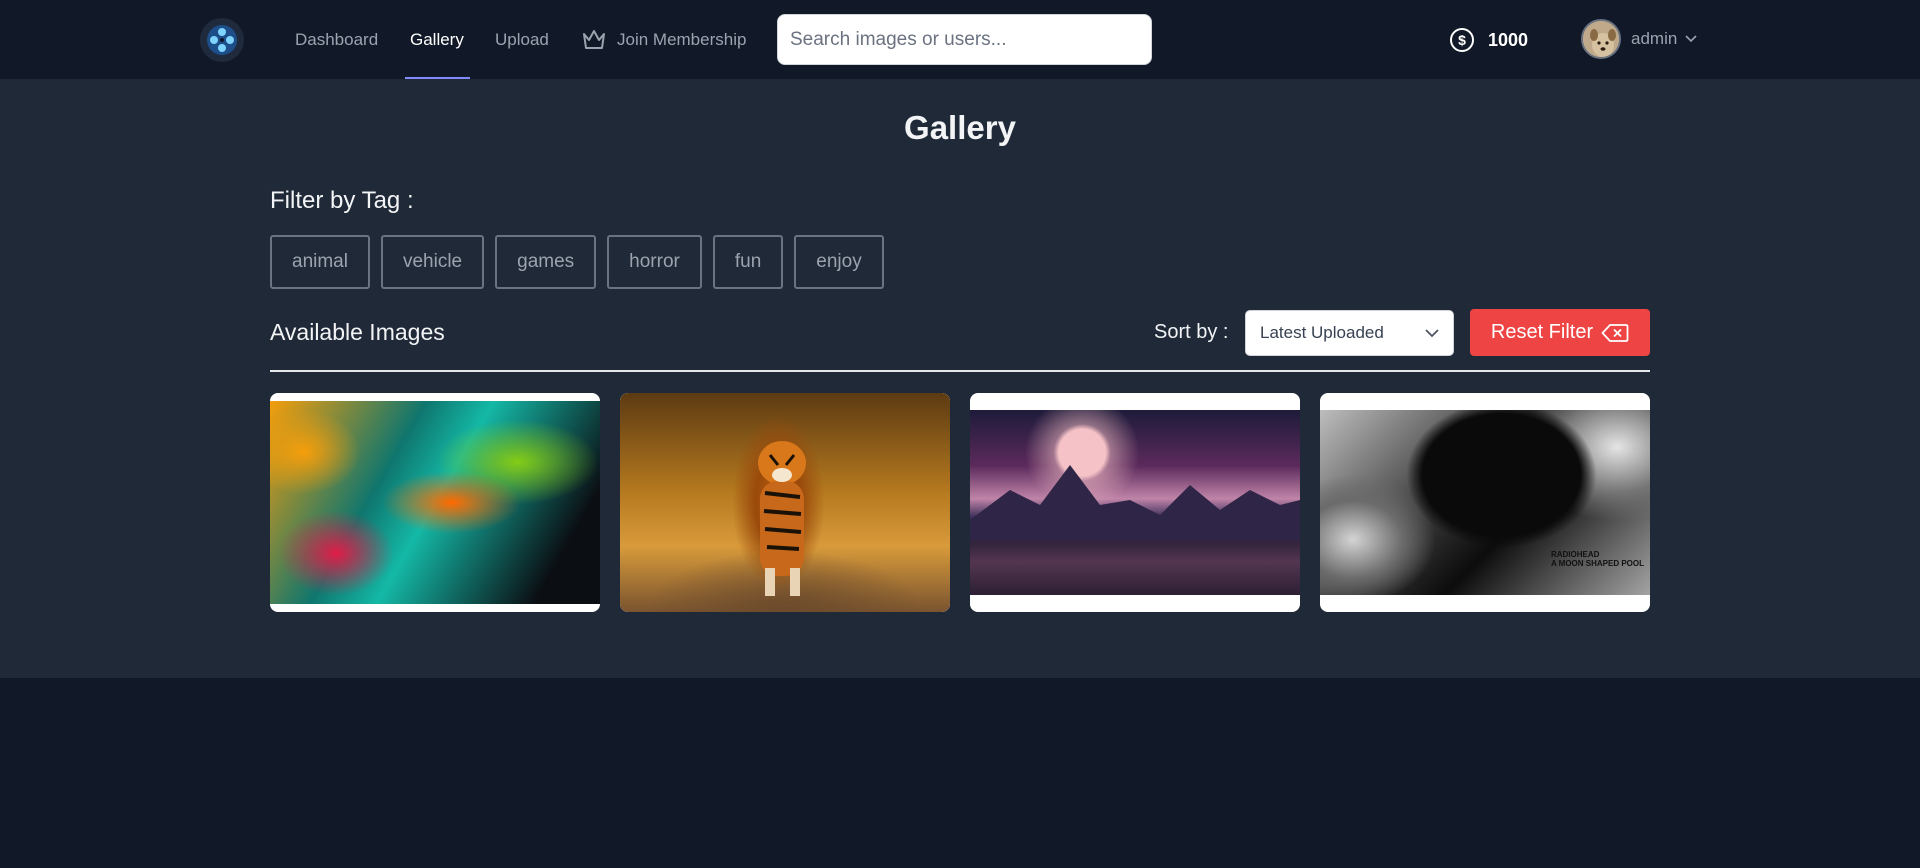 The image size is (1920, 868). Describe the element at coordinates (1508, 39) in the screenshot. I see `coin-value: 1000` at that location.